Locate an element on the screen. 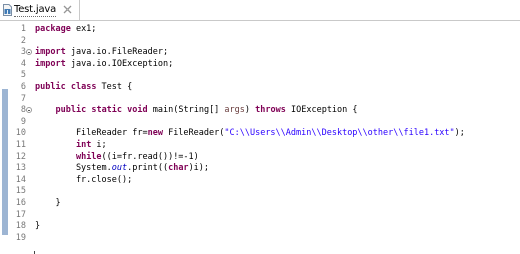 This screenshot has height=254, width=520. line-number: 16 is located at coordinates (20, 203).